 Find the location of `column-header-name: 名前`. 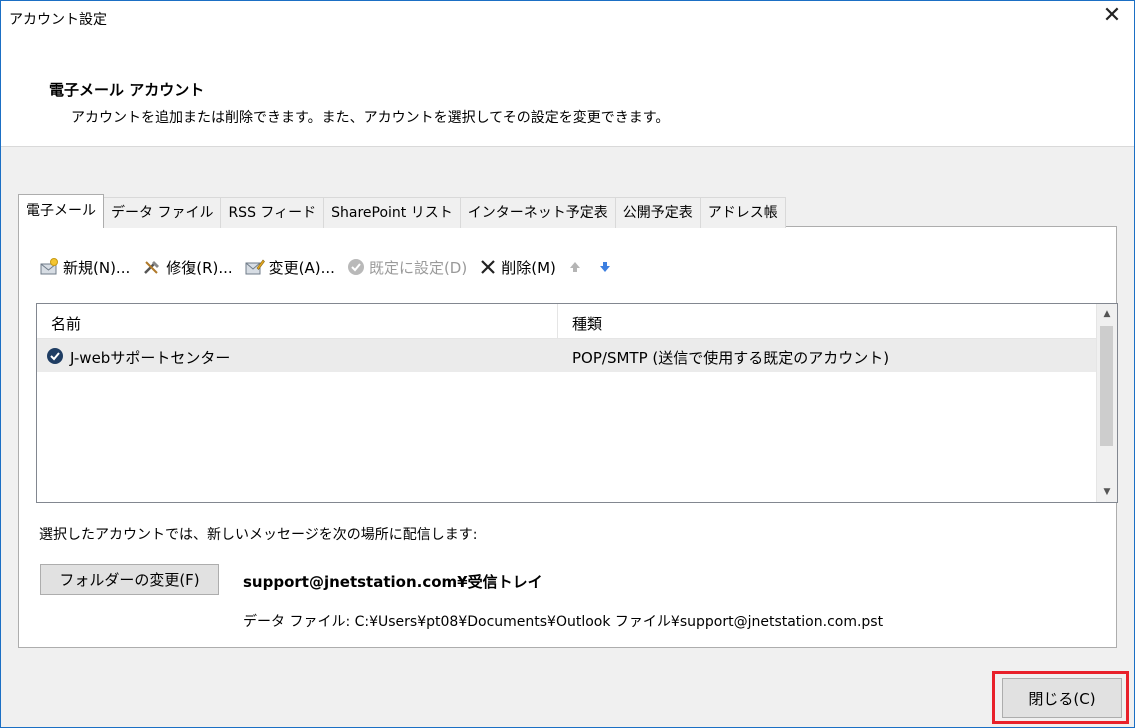

column-header-name: 名前 is located at coordinates (66, 323).